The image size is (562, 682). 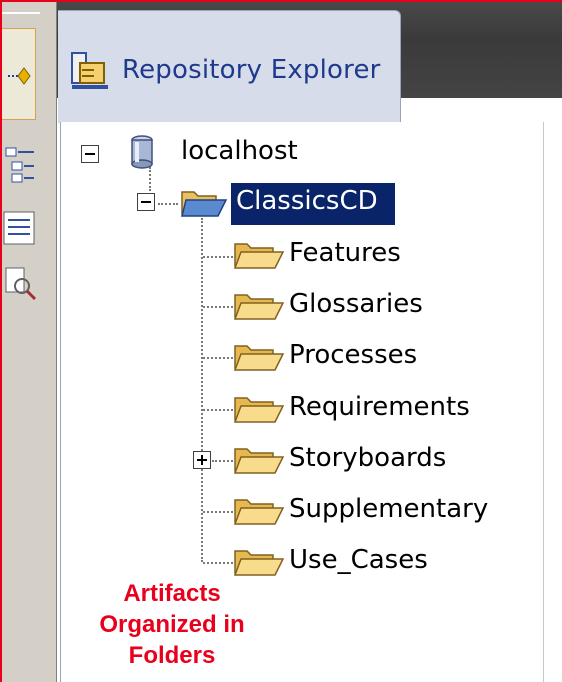 What do you see at coordinates (367, 458) in the screenshot?
I see `tree-node-storyboards: Storyboards` at bounding box center [367, 458].